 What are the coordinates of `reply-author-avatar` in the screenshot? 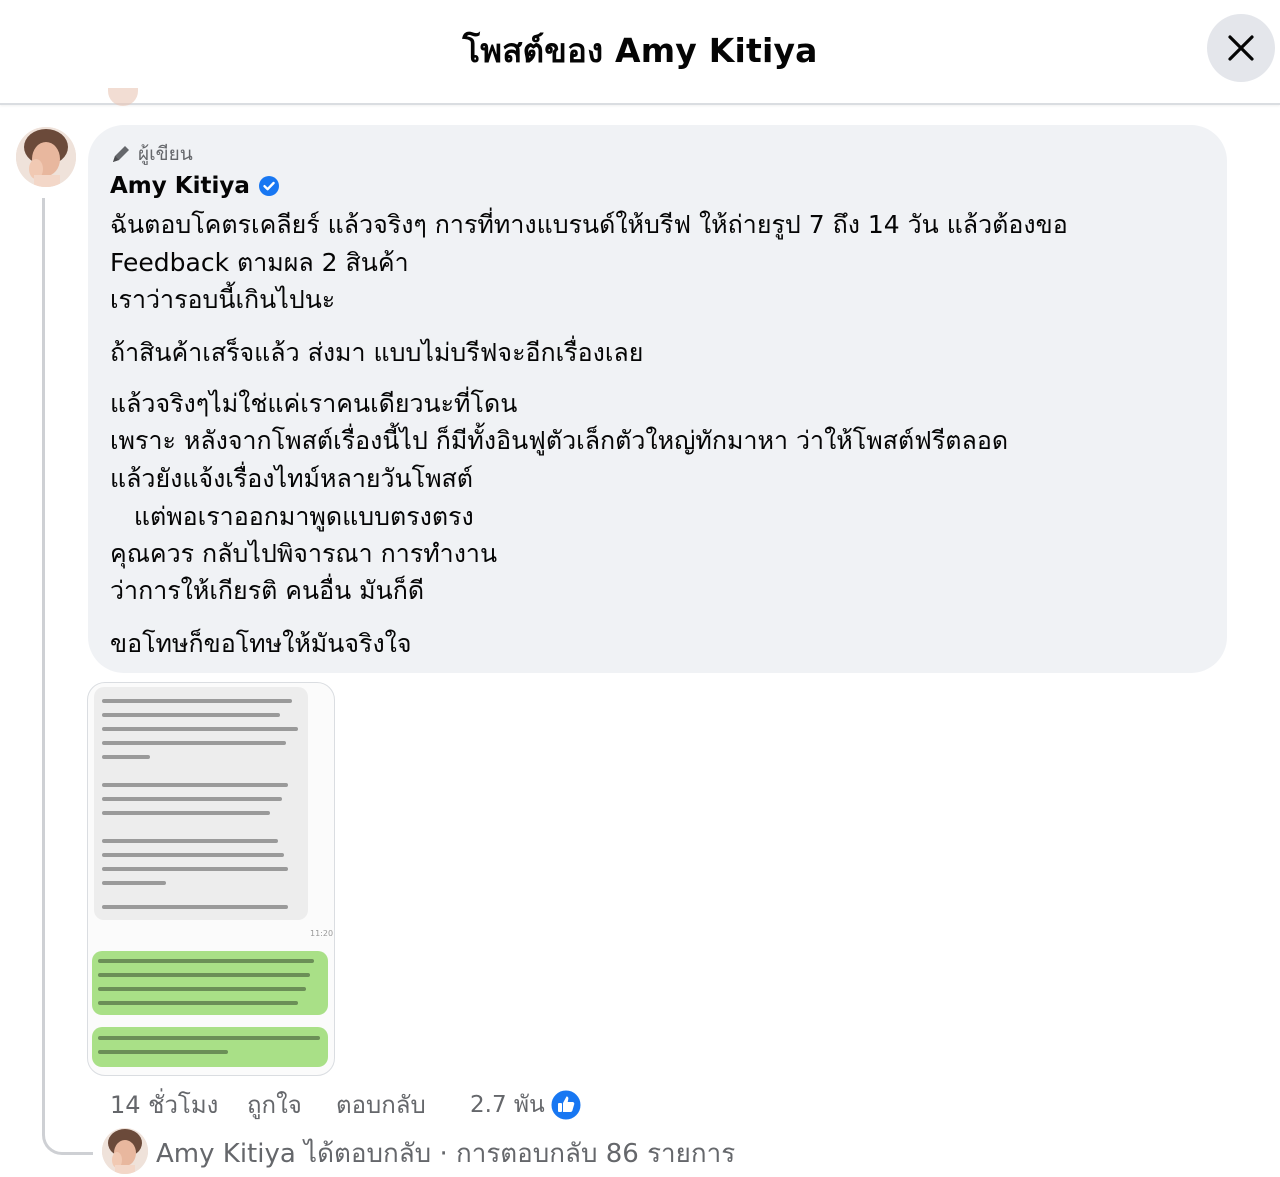 It's located at (125, 1151).